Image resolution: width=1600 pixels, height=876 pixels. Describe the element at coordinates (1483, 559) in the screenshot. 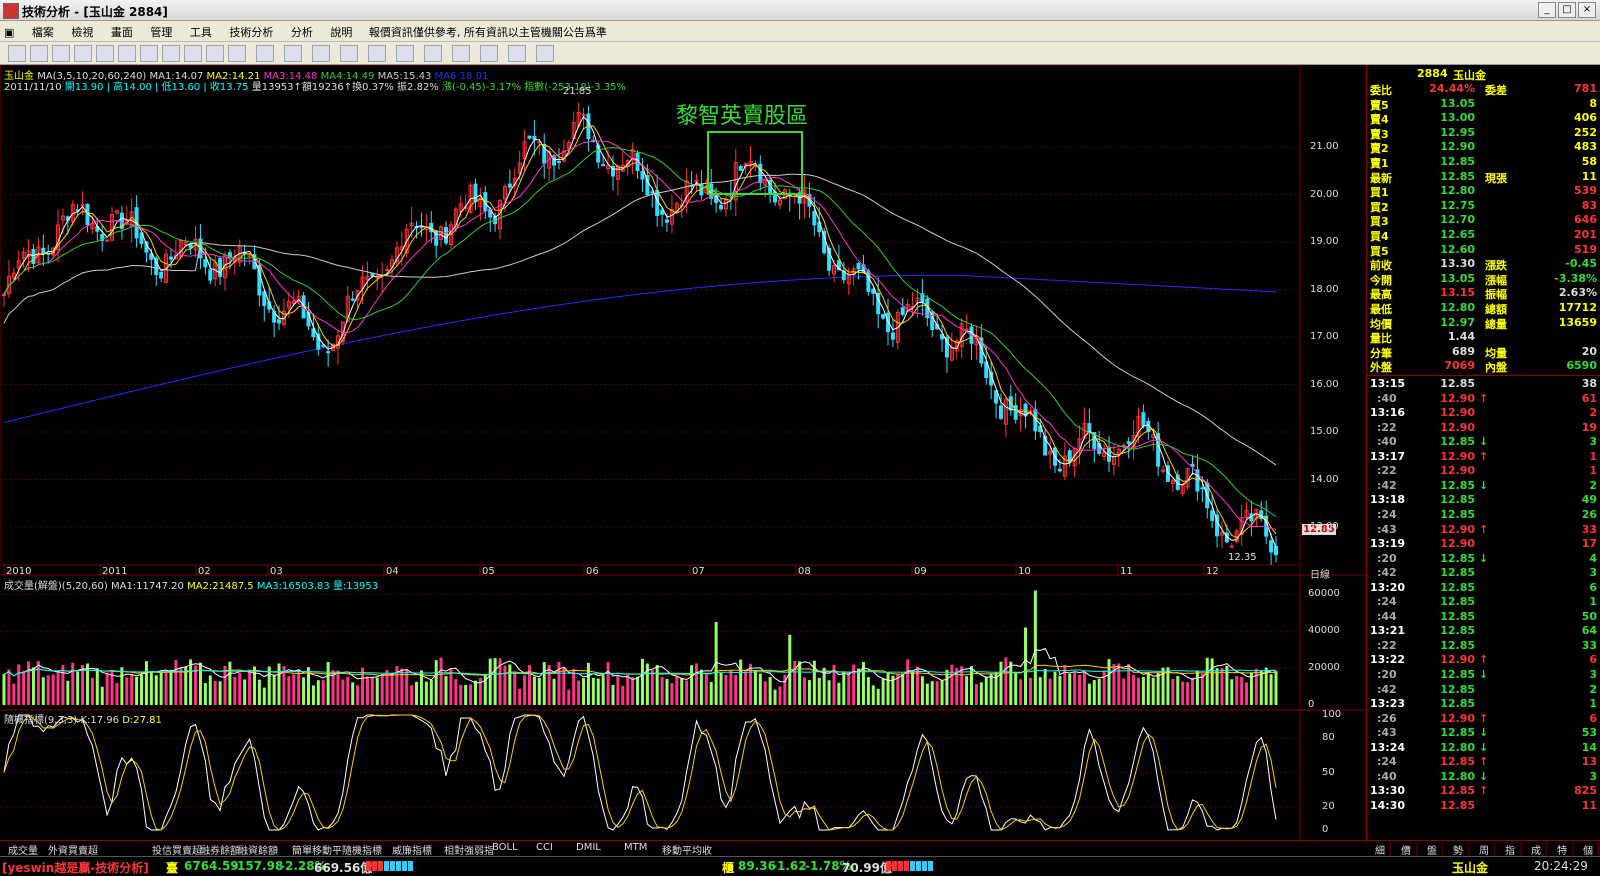

I see `trade-tick-row: :20 12.85 ↓ 4` at that location.